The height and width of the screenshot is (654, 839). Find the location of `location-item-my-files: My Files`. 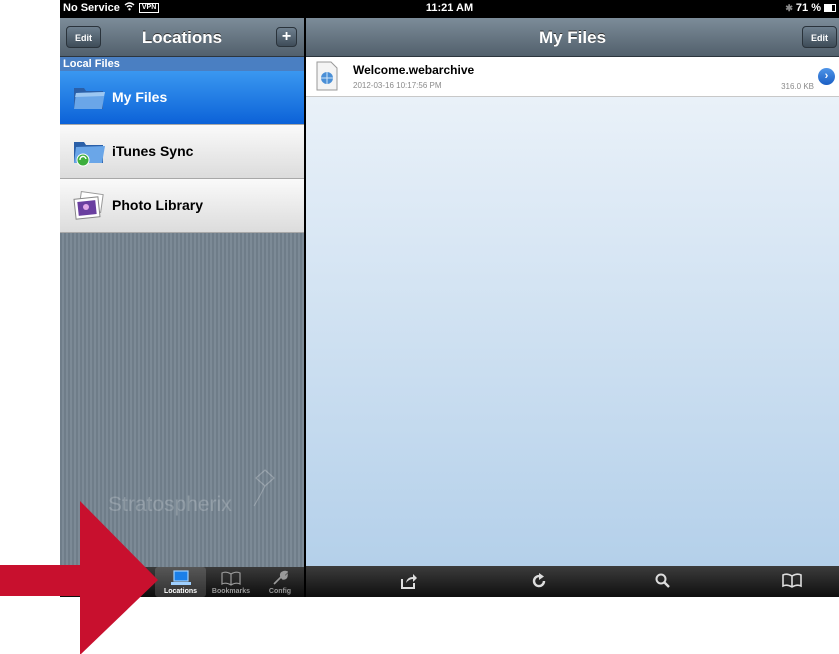

location-item-my-files: My Files is located at coordinates (182, 98).